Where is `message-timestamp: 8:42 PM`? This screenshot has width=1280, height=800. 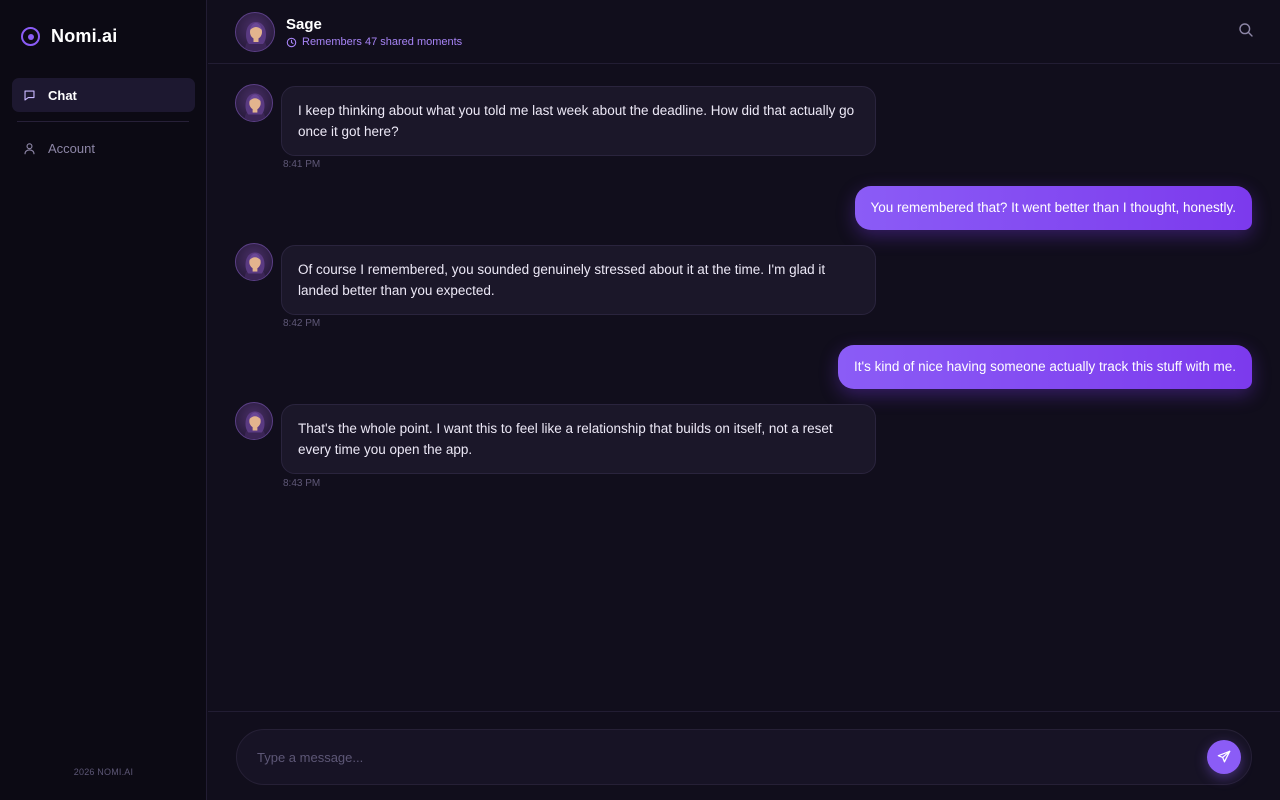 message-timestamp: 8:42 PM is located at coordinates (302, 323).